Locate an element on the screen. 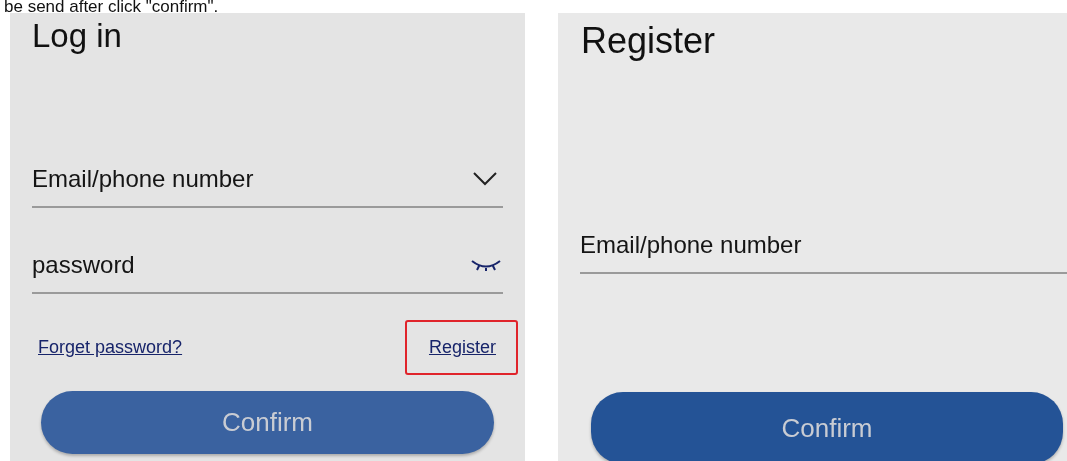 This screenshot has height=461, width=1067. caption-text: be send after click "confirm". is located at coordinates (111, 6).